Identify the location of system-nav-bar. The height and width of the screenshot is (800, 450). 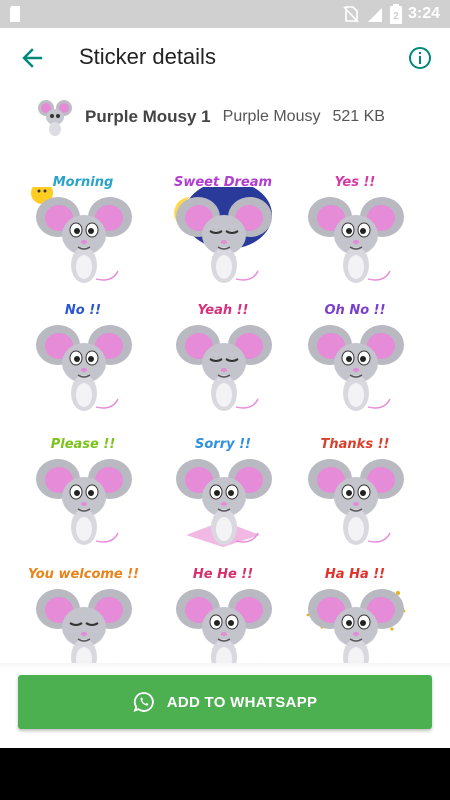
(225, 774).